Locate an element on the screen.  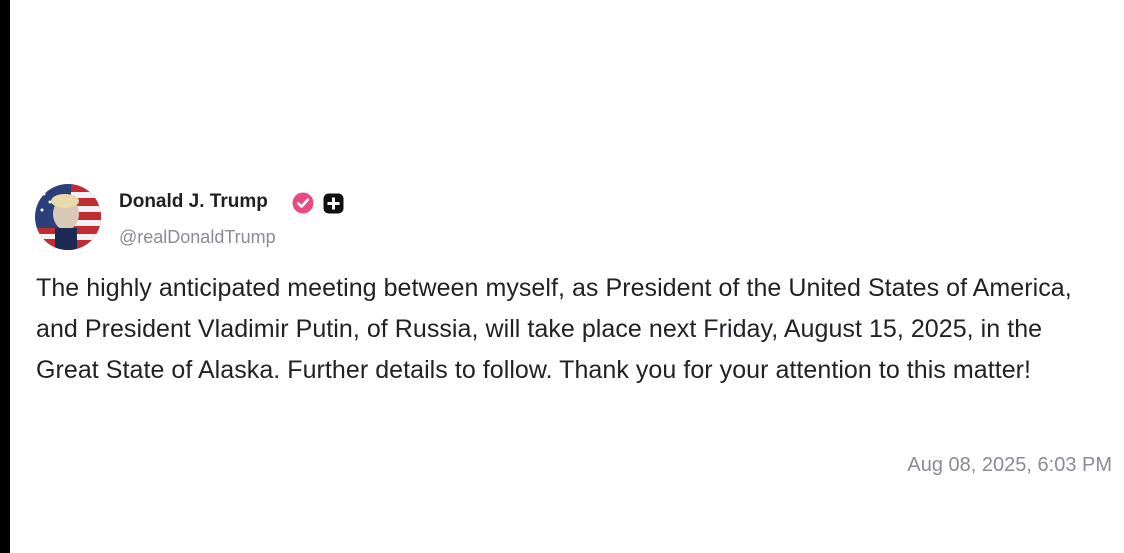
verified-badge-icon is located at coordinates (303, 203).